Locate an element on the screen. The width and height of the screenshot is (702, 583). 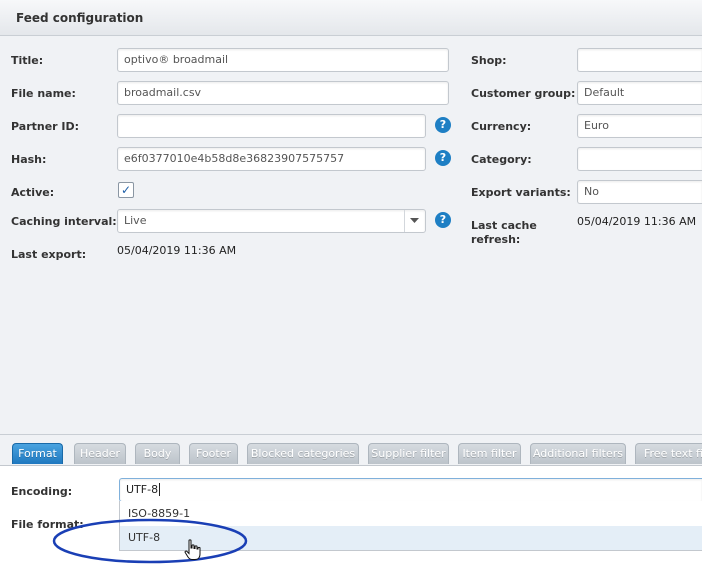
last-cache-label-line1: Last cache is located at coordinates (504, 225).